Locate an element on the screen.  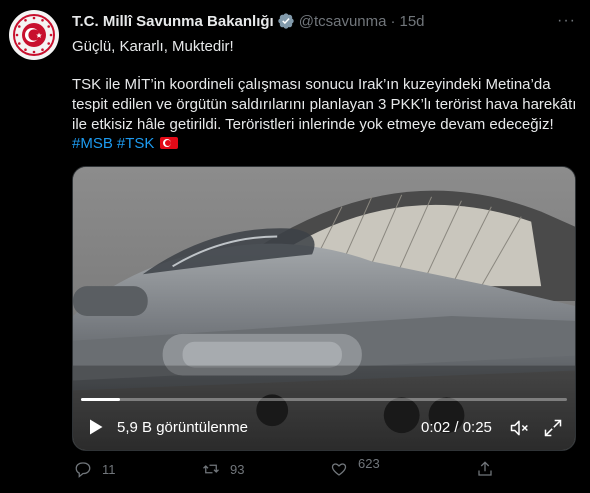
tweet-actions: 11 93 623 is located at coordinates (324, 470).